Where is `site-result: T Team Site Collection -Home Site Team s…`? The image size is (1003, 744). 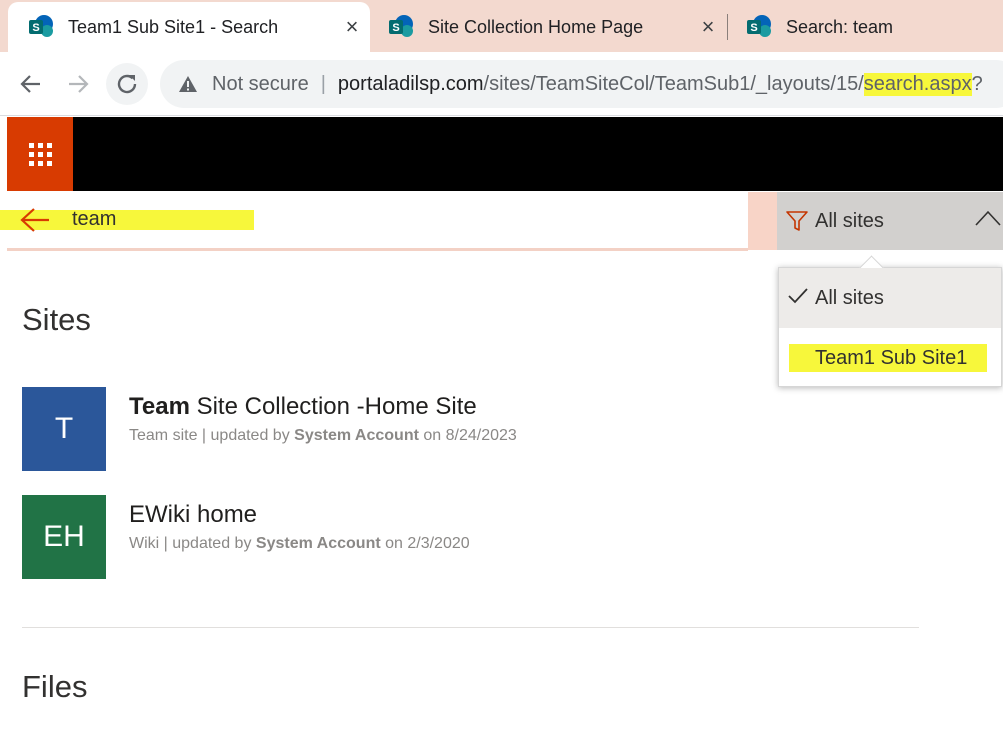 site-result: T Team Site Collection -Home Site Team s… is located at coordinates (402, 429).